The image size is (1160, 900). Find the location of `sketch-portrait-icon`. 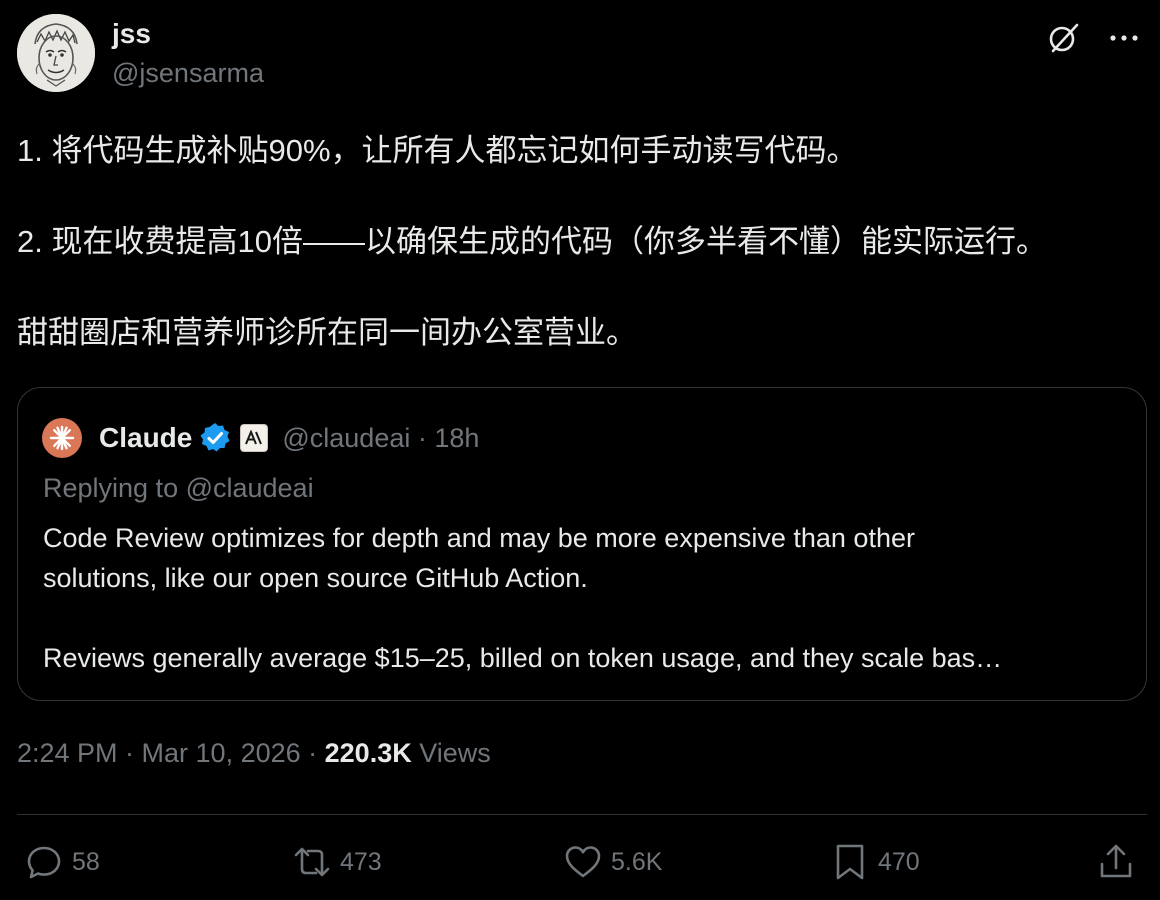

sketch-portrait-icon is located at coordinates (56, 53).